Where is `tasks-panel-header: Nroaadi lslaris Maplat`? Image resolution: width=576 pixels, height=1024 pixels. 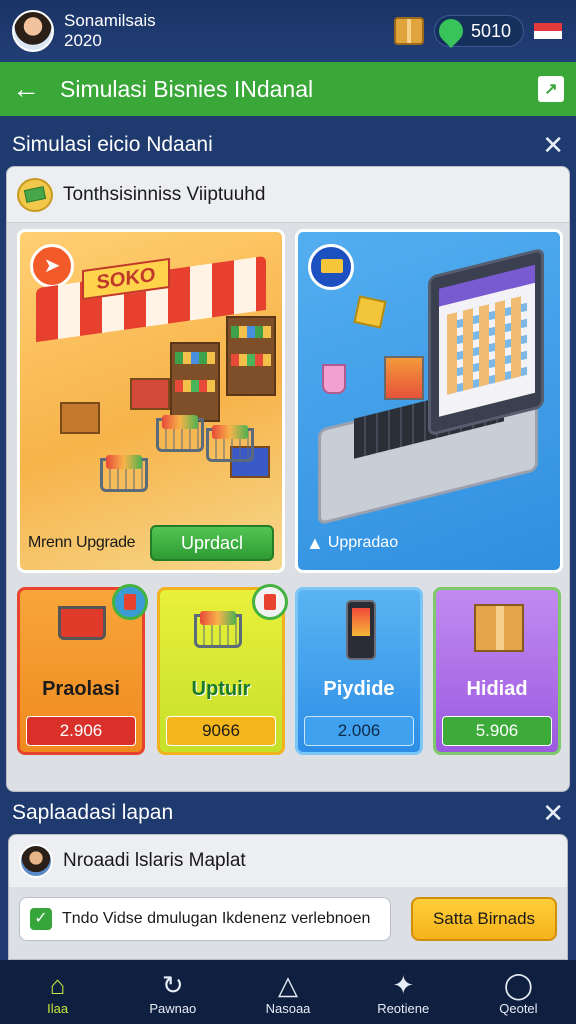 tasks-panel-header: Nroaadi lslaris Maplat is located at coordinates (288, 861).